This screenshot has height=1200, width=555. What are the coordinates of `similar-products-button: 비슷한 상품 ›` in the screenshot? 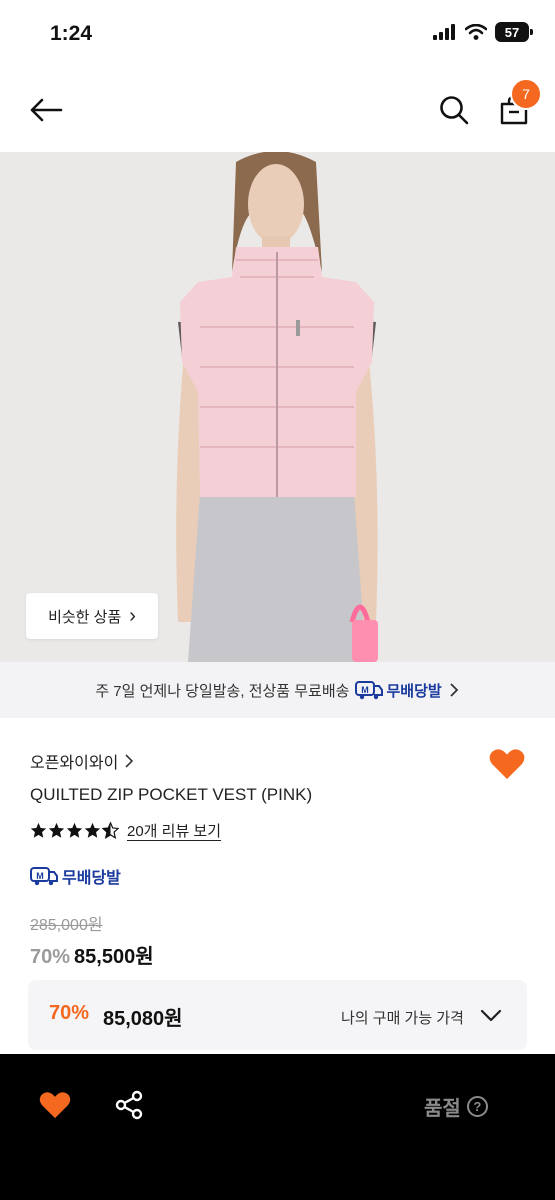 It's located at (92, 616).